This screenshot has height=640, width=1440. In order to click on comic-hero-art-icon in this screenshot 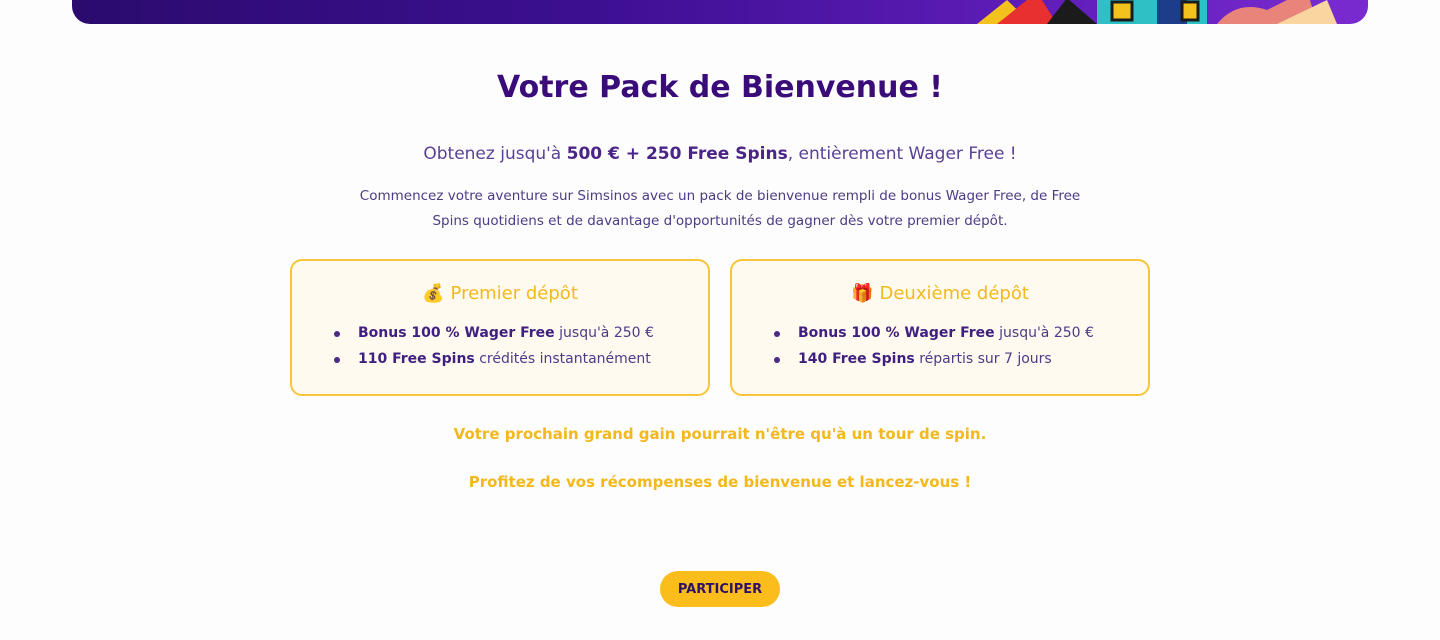, I will do `click(1157, 12)`.